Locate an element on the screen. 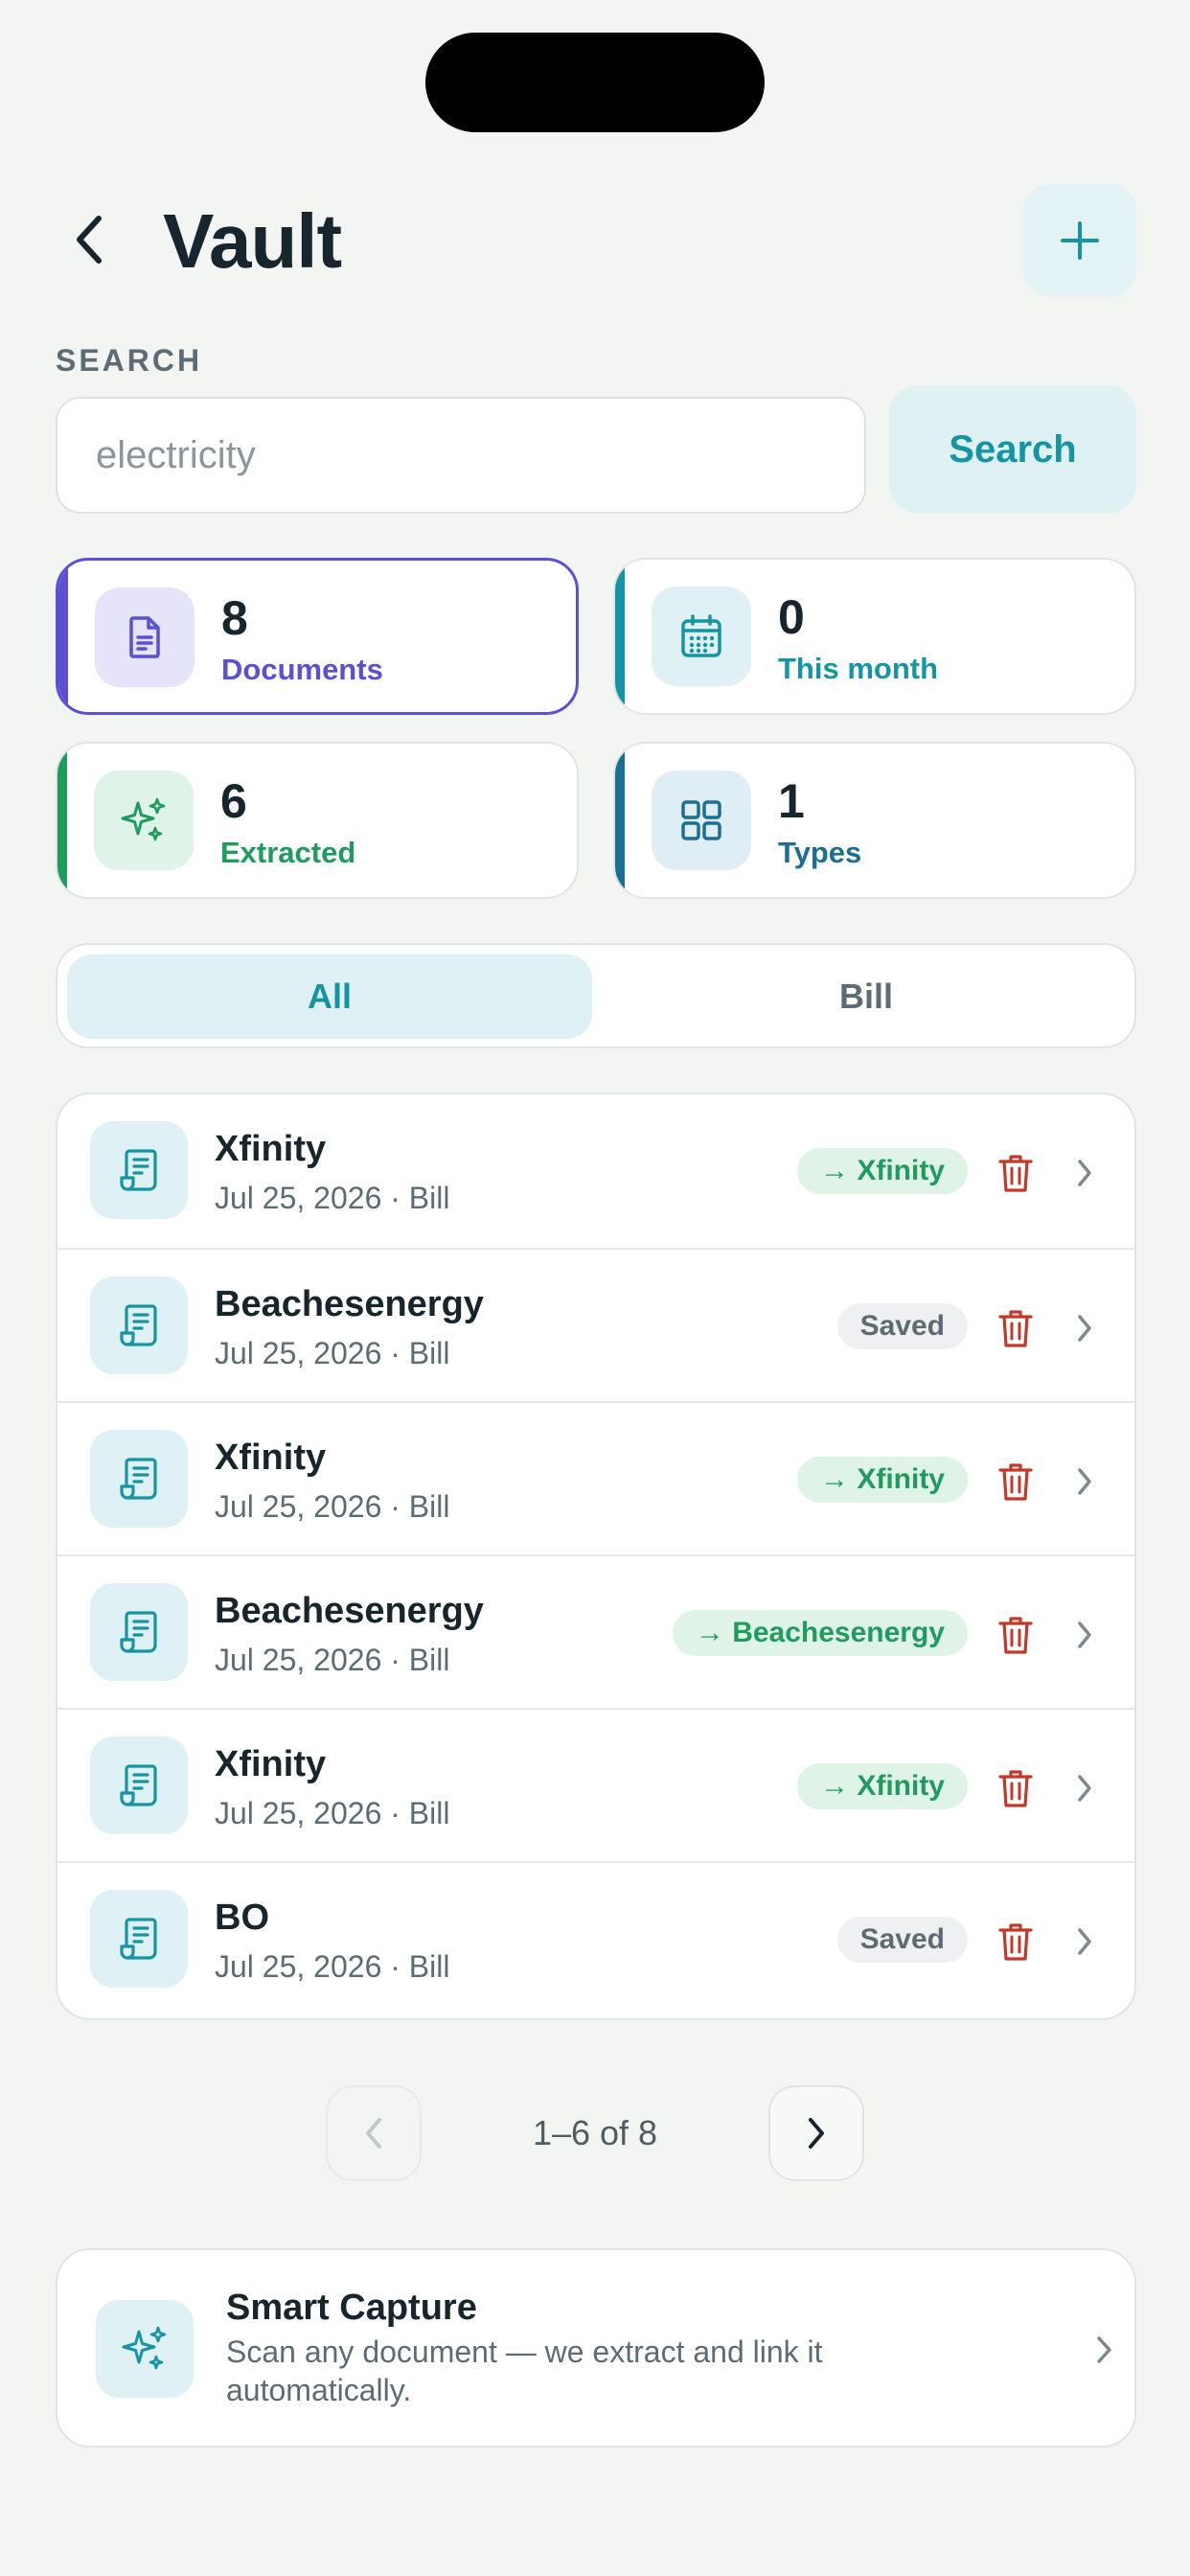 This screenshot has height=2576, width=1190. search-label: SEARCH is located at coordinates (129, 360).